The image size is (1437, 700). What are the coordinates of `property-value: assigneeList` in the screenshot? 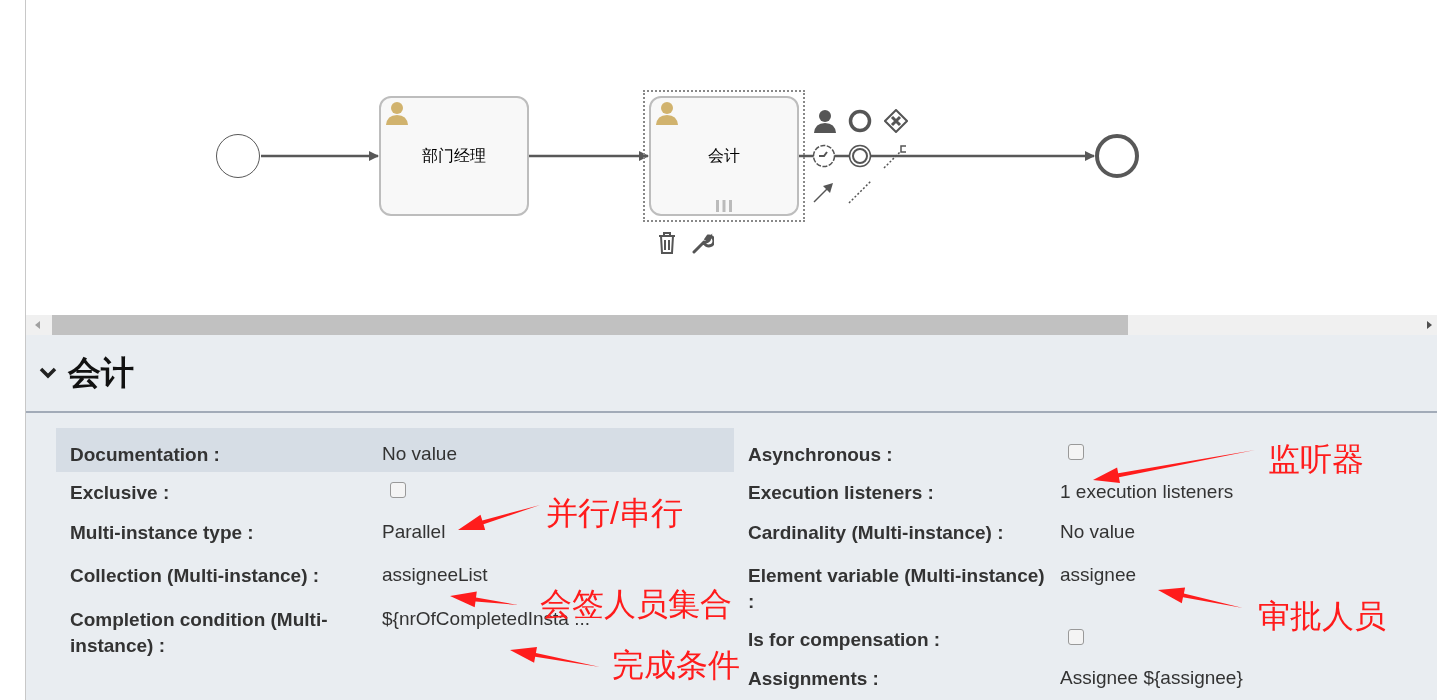 It's located at (435, 575).